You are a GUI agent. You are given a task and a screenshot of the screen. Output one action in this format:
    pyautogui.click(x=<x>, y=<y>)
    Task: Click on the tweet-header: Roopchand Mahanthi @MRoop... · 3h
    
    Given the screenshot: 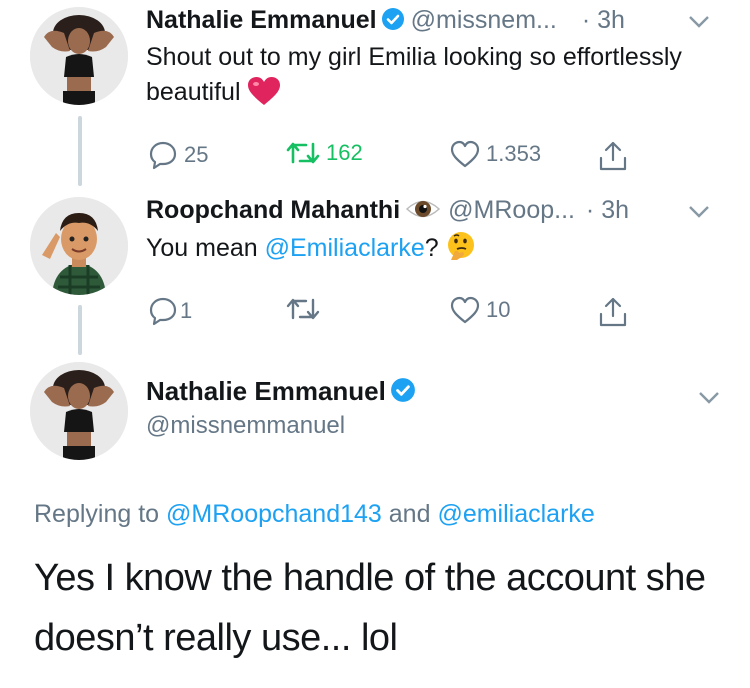 What is the action you would take?
    pyautogui.click(x=438, y=210)
    